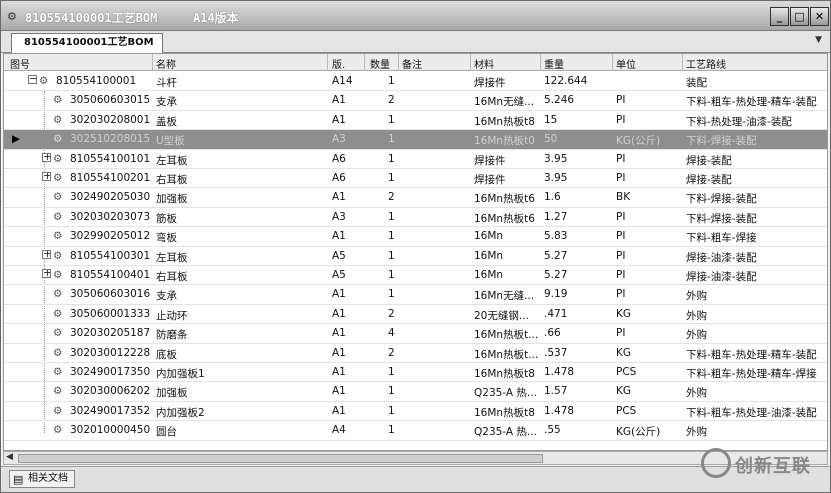  What do you see at coordinates (709, 180) in the screenshot?
I see `cell-route: 焊接-装配` at bounding box center [709, 180].